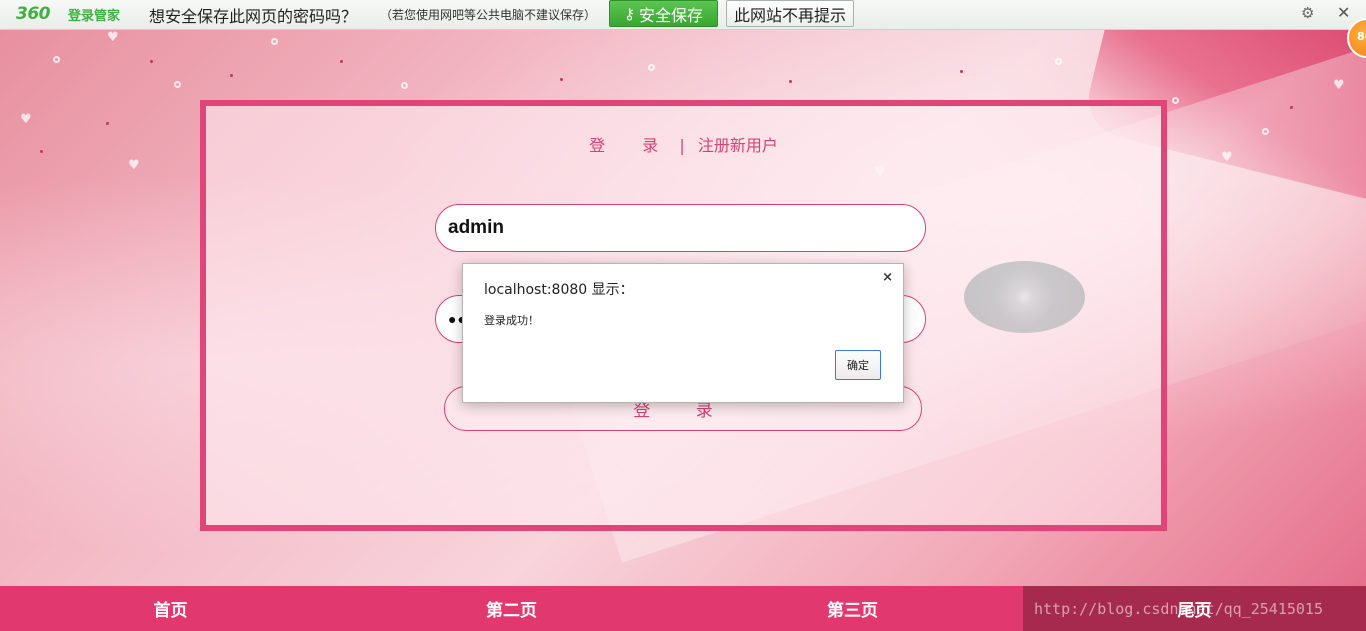 This screenshot has height=631, width=1366. I want to click on nav-item-page-three: 第三页, so click(852, 608).